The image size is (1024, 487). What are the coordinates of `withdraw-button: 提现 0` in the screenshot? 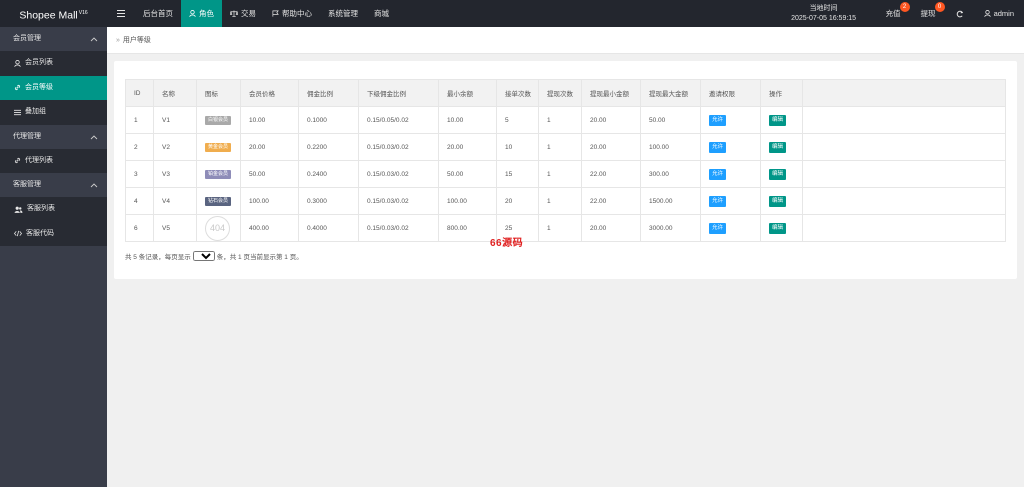 It's located at (928, 13).